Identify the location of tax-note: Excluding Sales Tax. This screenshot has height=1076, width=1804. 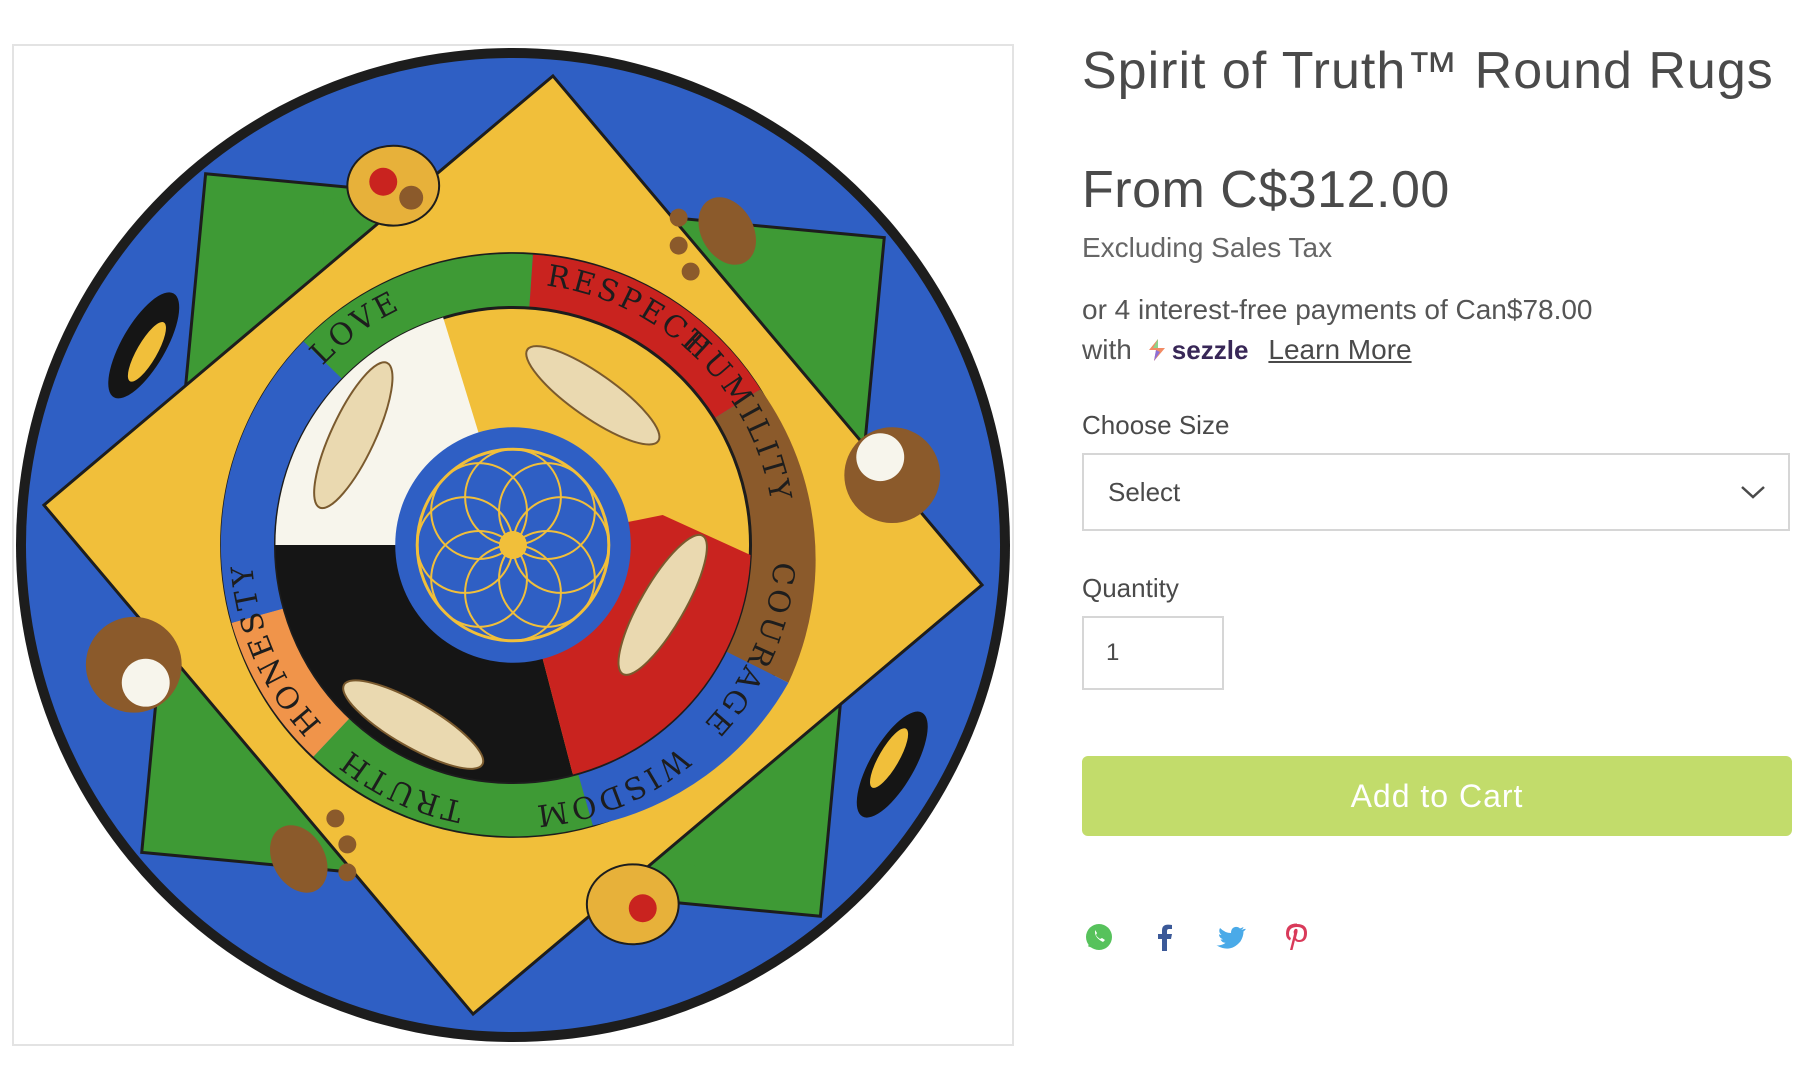
(1207, 247).